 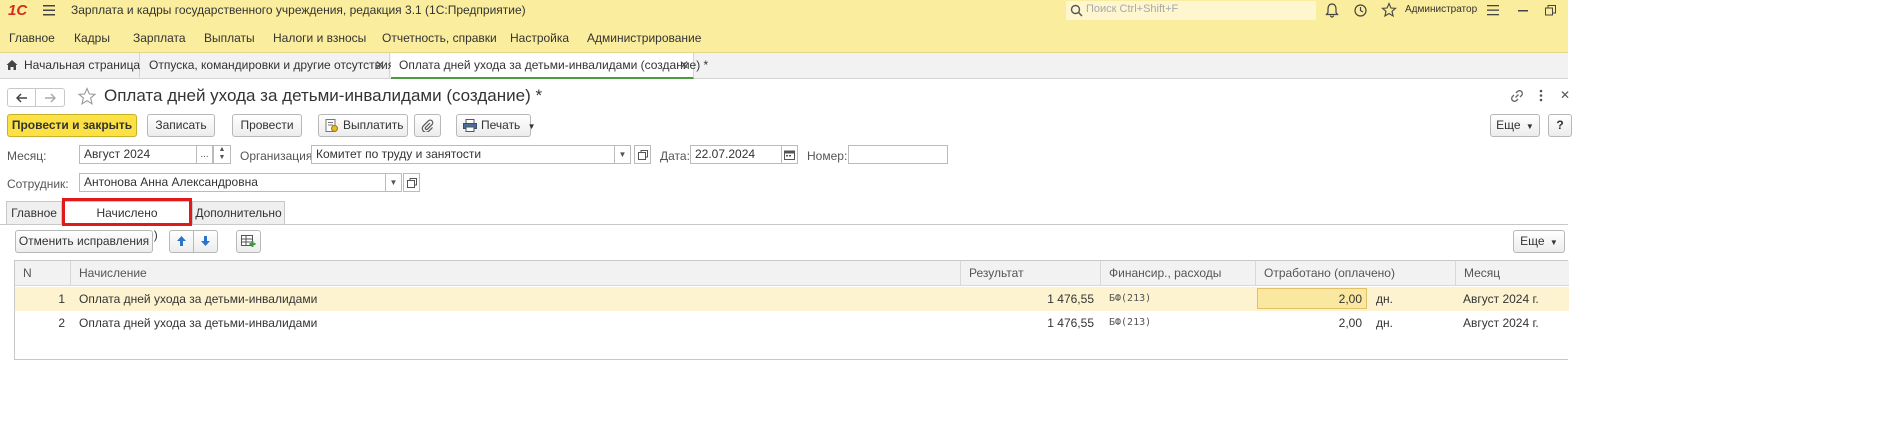 I want to click on back-button, so click(x=21, y=97).